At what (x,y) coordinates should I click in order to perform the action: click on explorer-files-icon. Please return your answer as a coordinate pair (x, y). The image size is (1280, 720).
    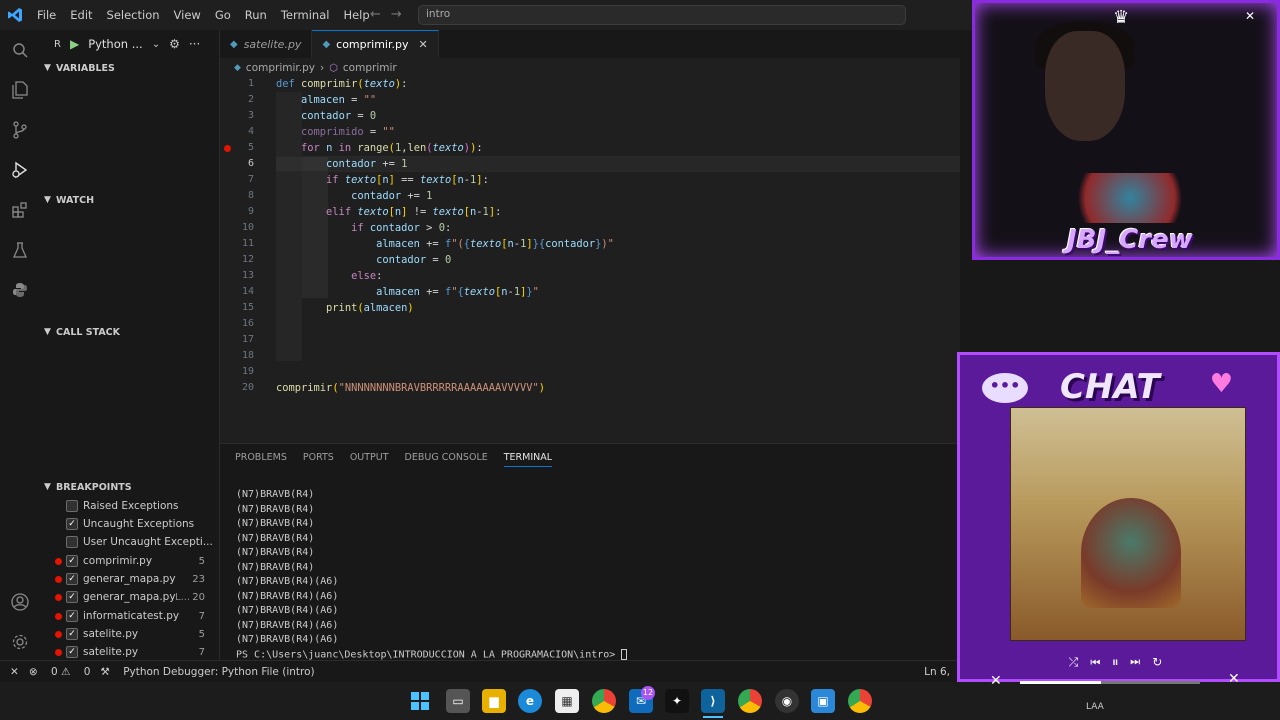
    Looking at the image, I should click on (20, 90).